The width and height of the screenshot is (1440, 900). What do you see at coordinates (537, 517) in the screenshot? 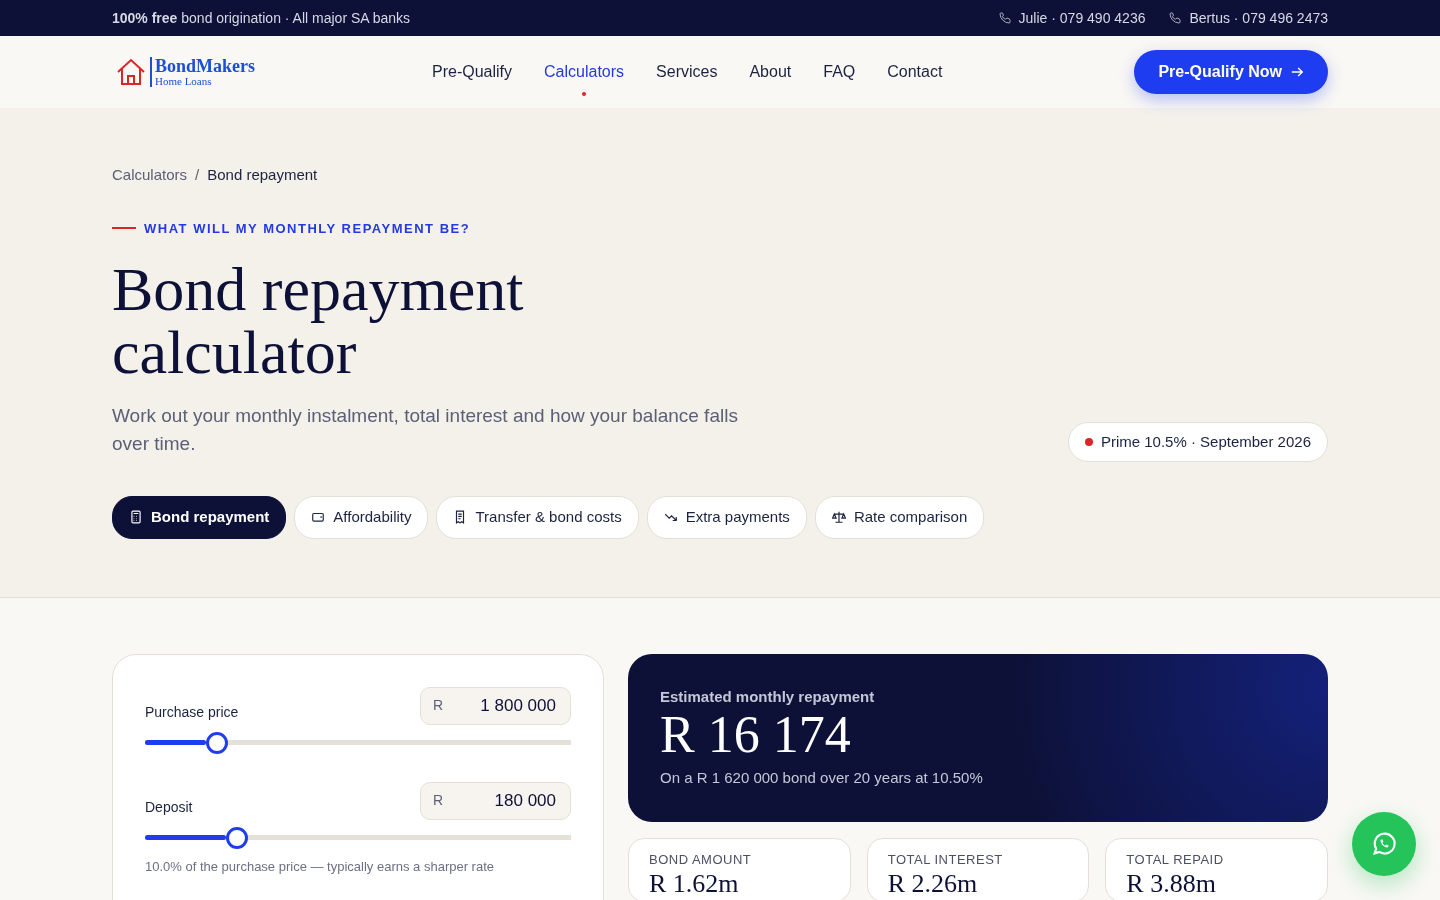
I see `calculator-tab: Transfer & bond costs` at bounding box center [537, 517].